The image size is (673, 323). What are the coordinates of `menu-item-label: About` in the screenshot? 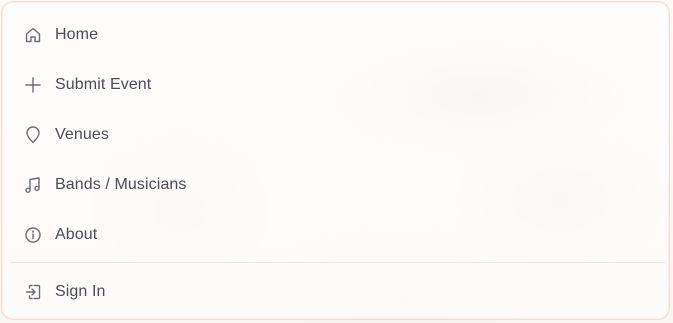 It's located at (76, 234).